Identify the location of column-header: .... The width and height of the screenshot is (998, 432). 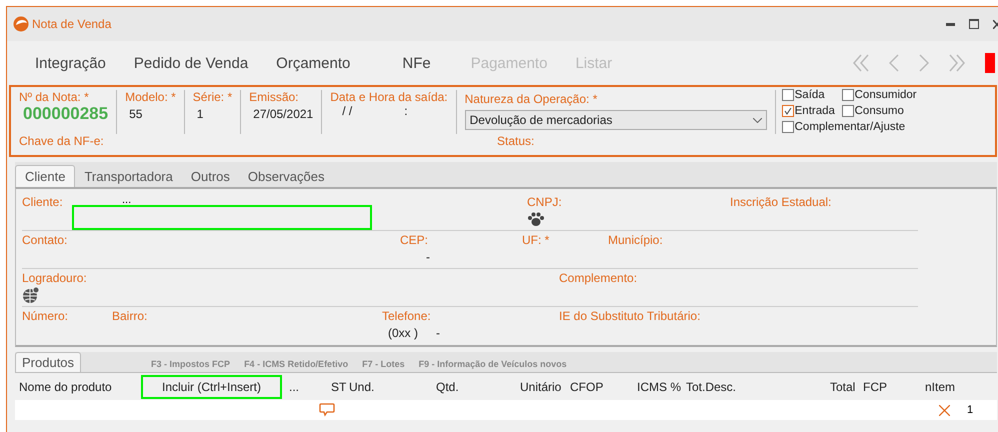
(294, 387).